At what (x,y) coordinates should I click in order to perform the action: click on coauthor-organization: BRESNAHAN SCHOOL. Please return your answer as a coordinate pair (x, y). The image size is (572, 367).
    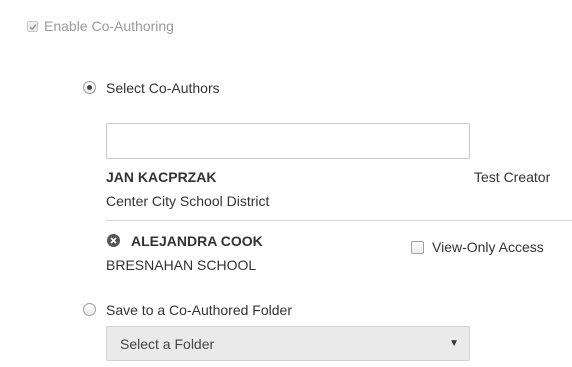
    Looking at the image, I should click on (181, 265).